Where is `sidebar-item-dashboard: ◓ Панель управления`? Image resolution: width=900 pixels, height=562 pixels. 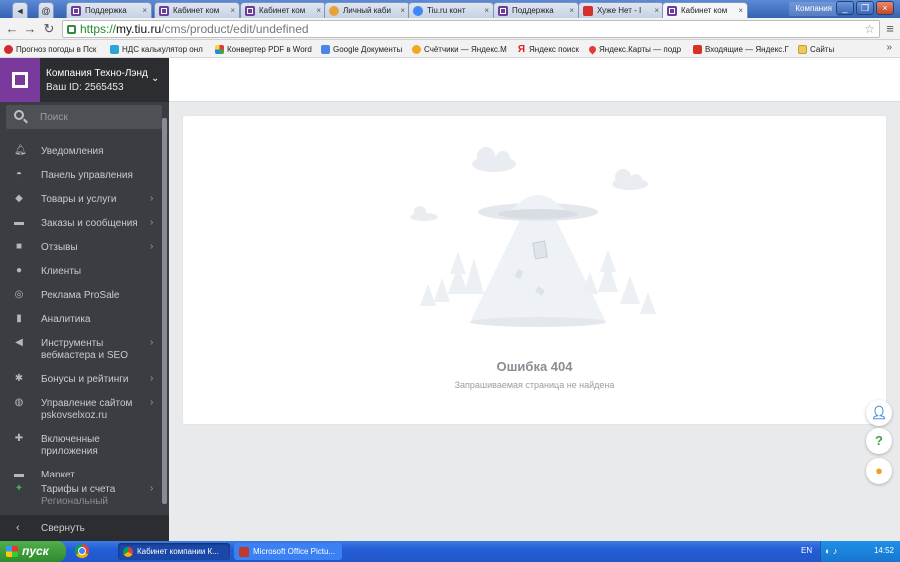 sidebar-item-dashboard: ◓ Панель управления is located at coordinates (80, 175).